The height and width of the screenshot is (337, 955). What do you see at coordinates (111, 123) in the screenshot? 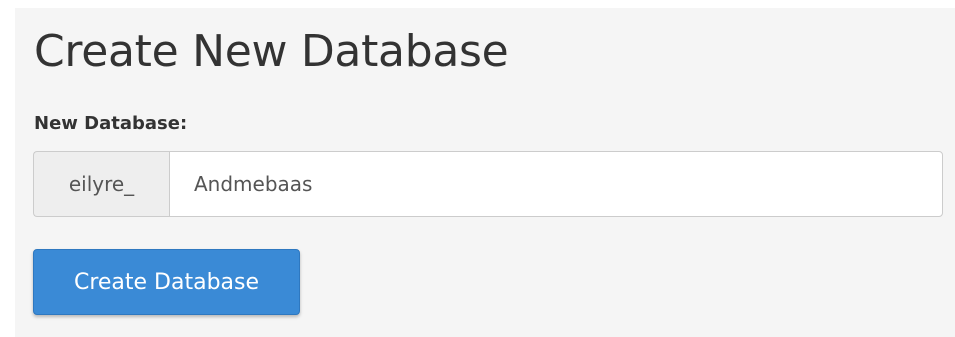
I see `new-database-label: New Database:` at bounding box center [111, 123].